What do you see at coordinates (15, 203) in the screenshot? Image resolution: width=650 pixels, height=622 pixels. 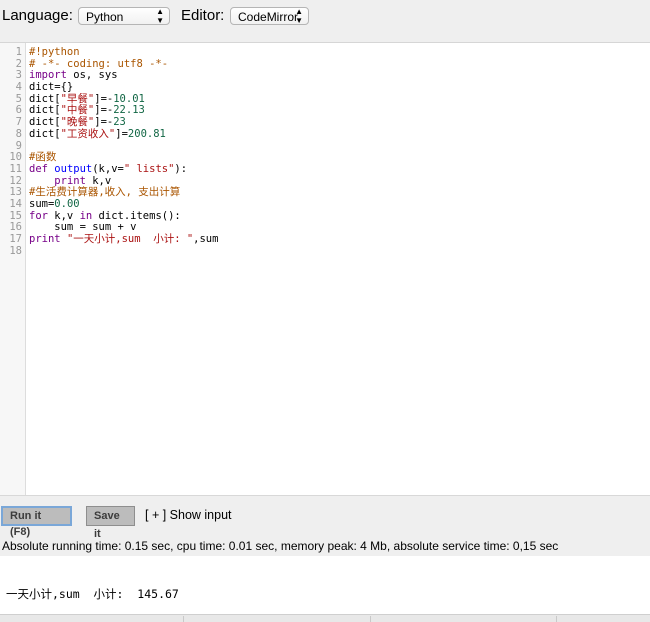 I see `line-number: 14` at bounding box center [15, 203].